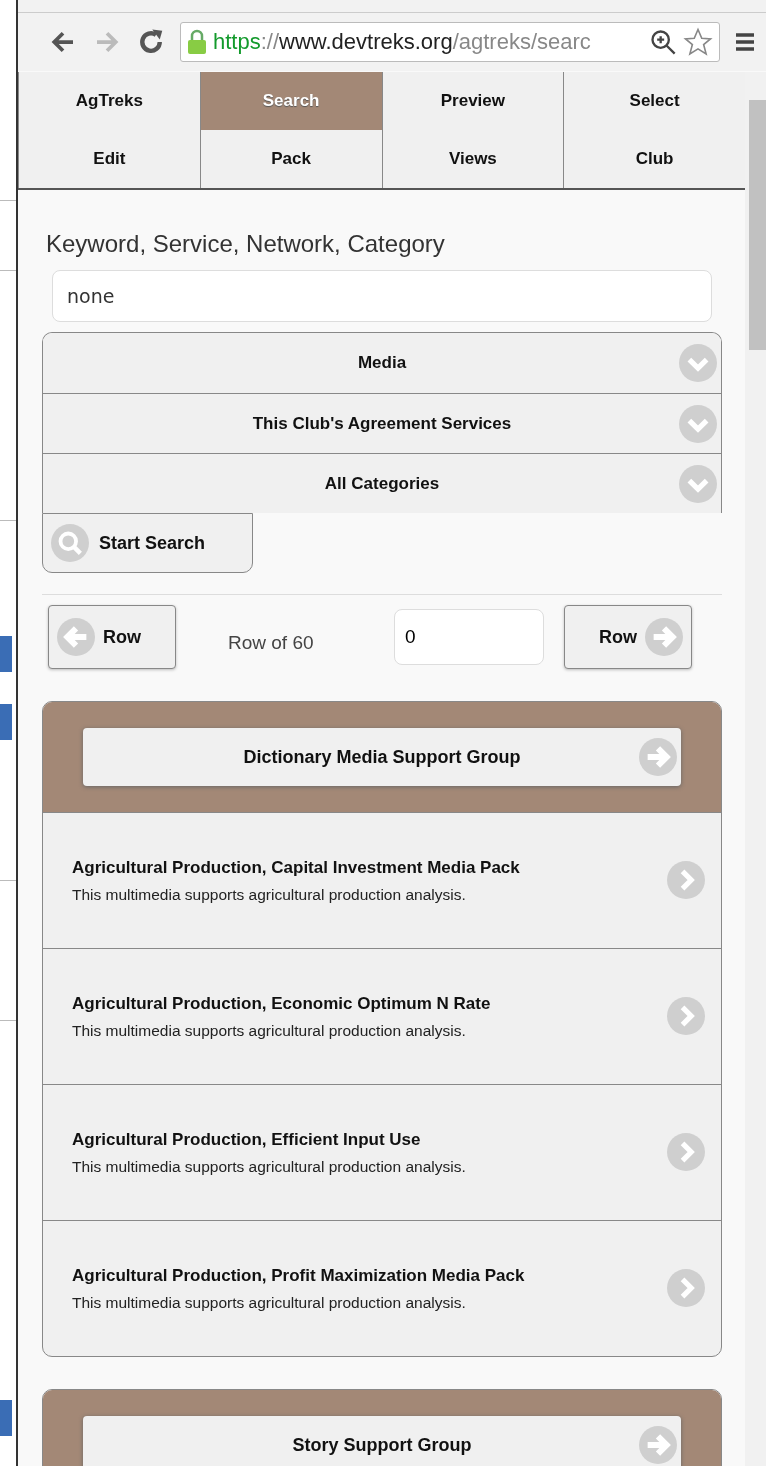 The image size is (766, 1466). Describe the element at coordinates (282, 1003) in the screenshot. I see `item-title: Agricultural Production, Economic Optimum N Rate` at that location.